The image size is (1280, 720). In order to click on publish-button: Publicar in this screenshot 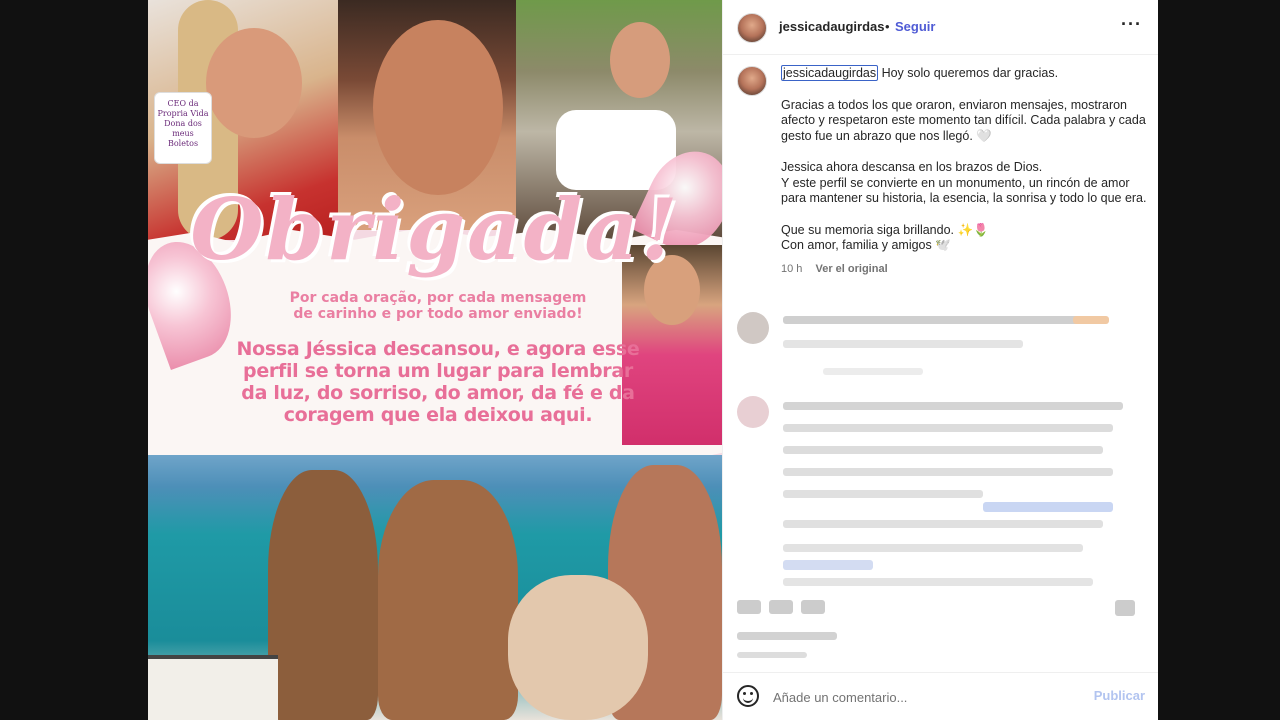, I will do `click(1119, 695)`.